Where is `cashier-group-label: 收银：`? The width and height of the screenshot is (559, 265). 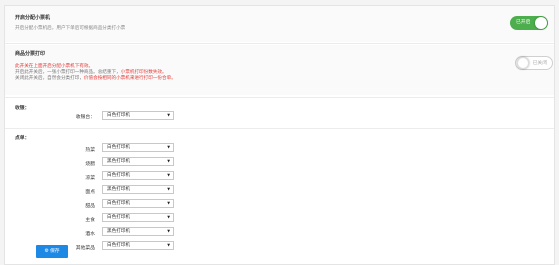 cashier-group-label: 收银： is located at coordinates (22, 108).